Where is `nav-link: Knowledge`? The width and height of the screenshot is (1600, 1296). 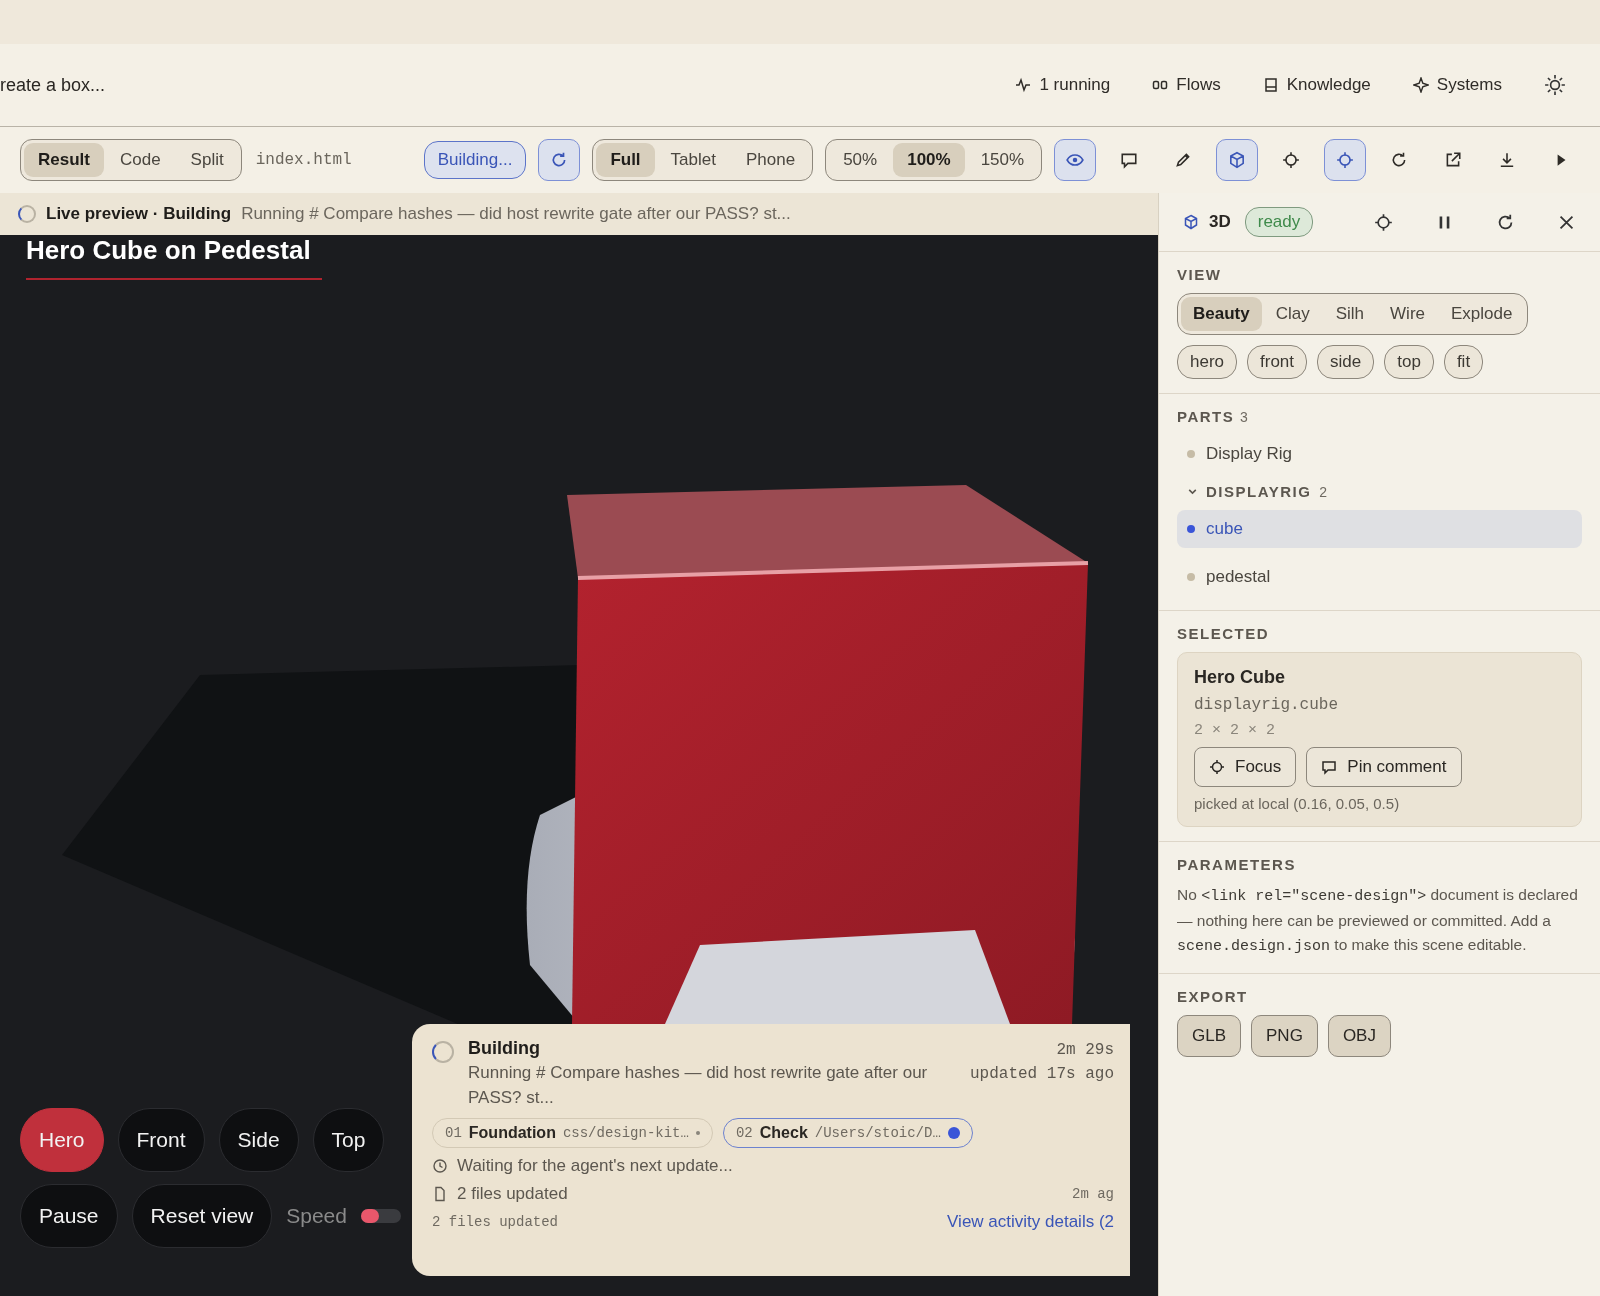
nav-link: Knowledge is located at coordinates (1316, 85).